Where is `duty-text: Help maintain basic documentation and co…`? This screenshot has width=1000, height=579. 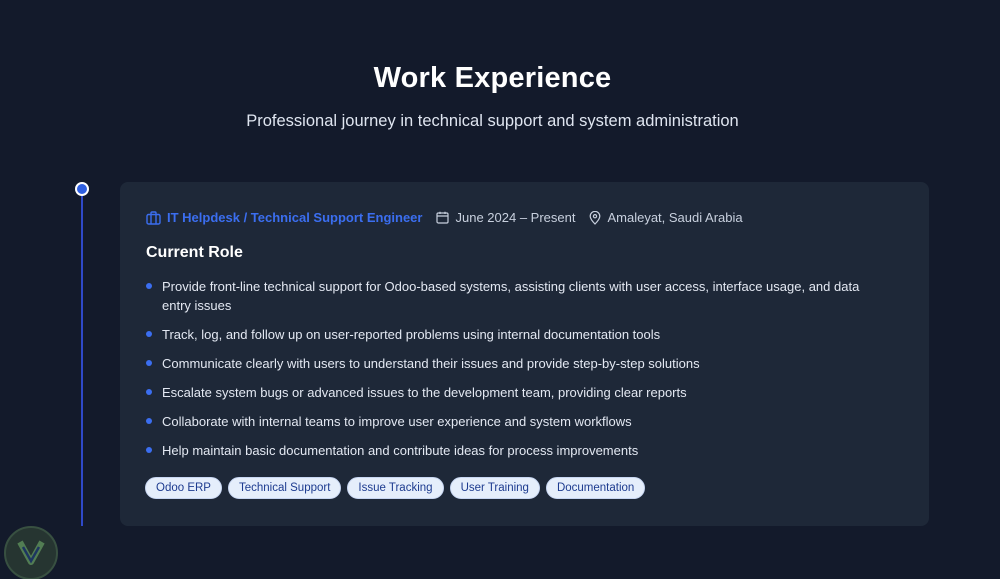 duty-text: Help maintain basic documentation and co… is located at coordinates (400, 450).